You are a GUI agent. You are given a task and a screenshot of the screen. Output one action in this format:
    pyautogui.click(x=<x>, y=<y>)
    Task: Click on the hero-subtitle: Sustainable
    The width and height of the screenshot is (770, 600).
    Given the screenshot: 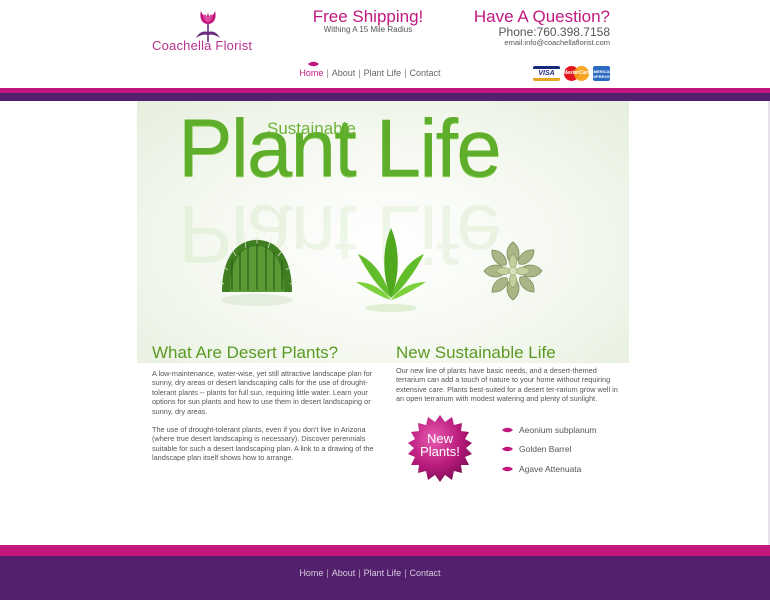 What is the action you would take?
    pyautogui.click(x=311, y=128)
    